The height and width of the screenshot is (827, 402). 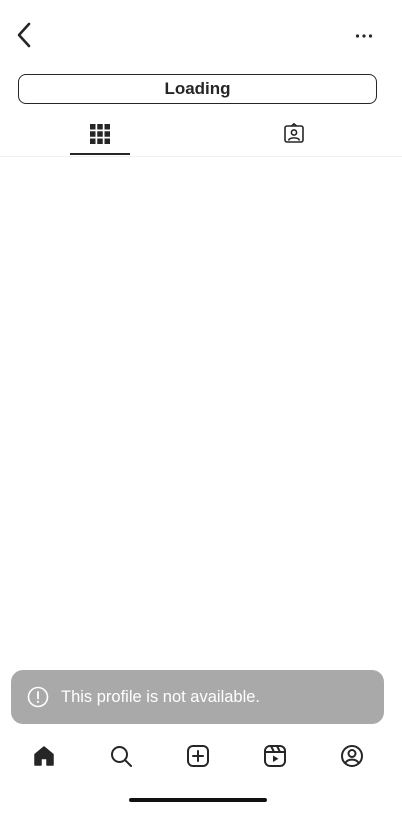 I want to click on bottom-nav, so click(x=201, y=756).